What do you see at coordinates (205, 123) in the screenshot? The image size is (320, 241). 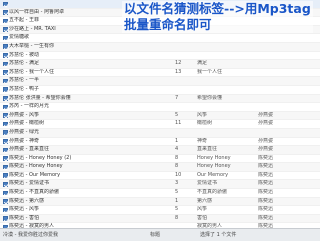 I see `row-album: 橄榄树` at bounding box center [205, 123].